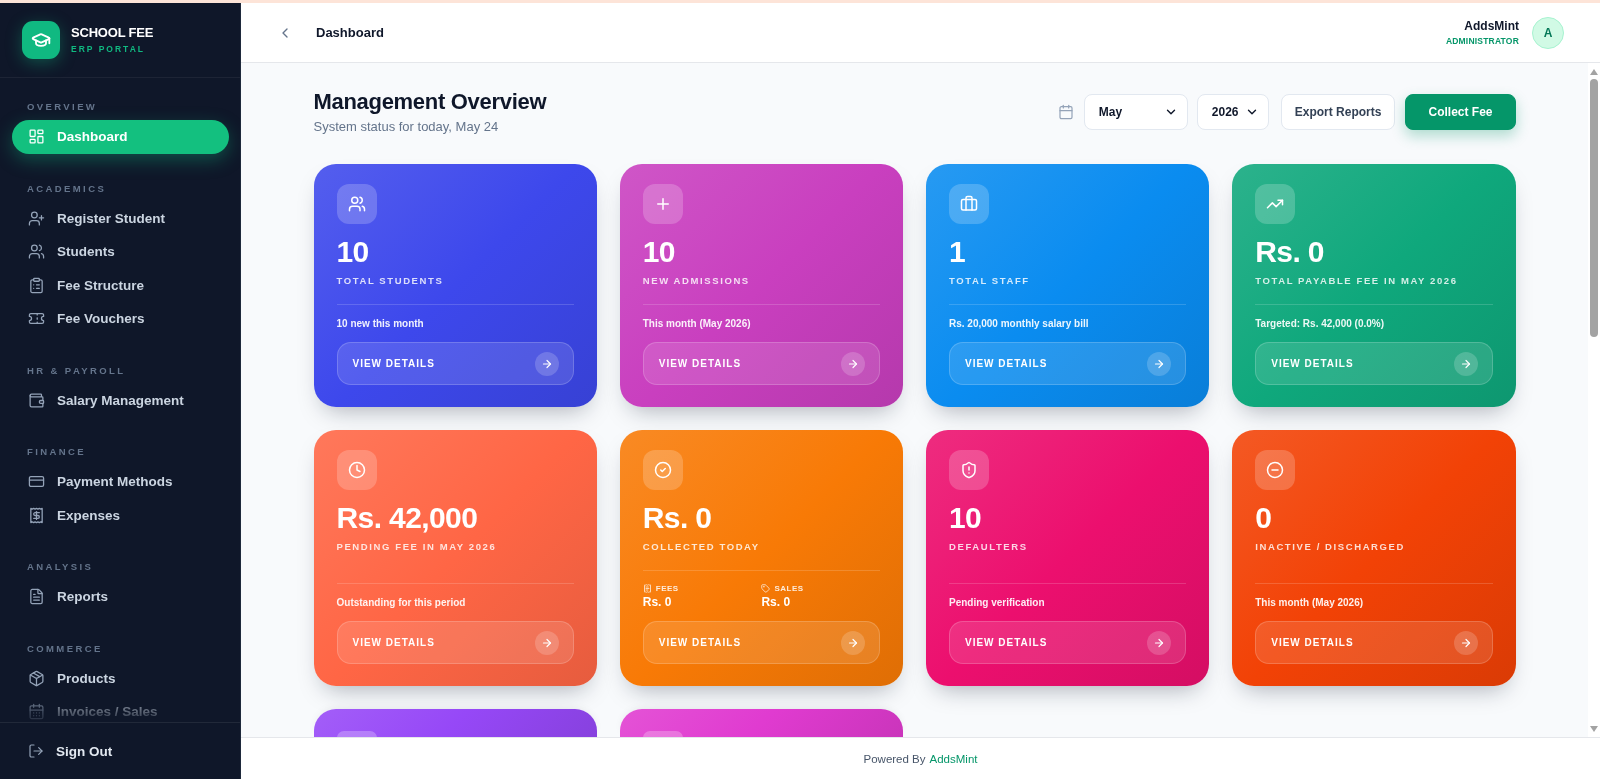 The width and height of the screenshot is (1600, 779). I want to click on user-name: AddsMint, so click(1491, 26).